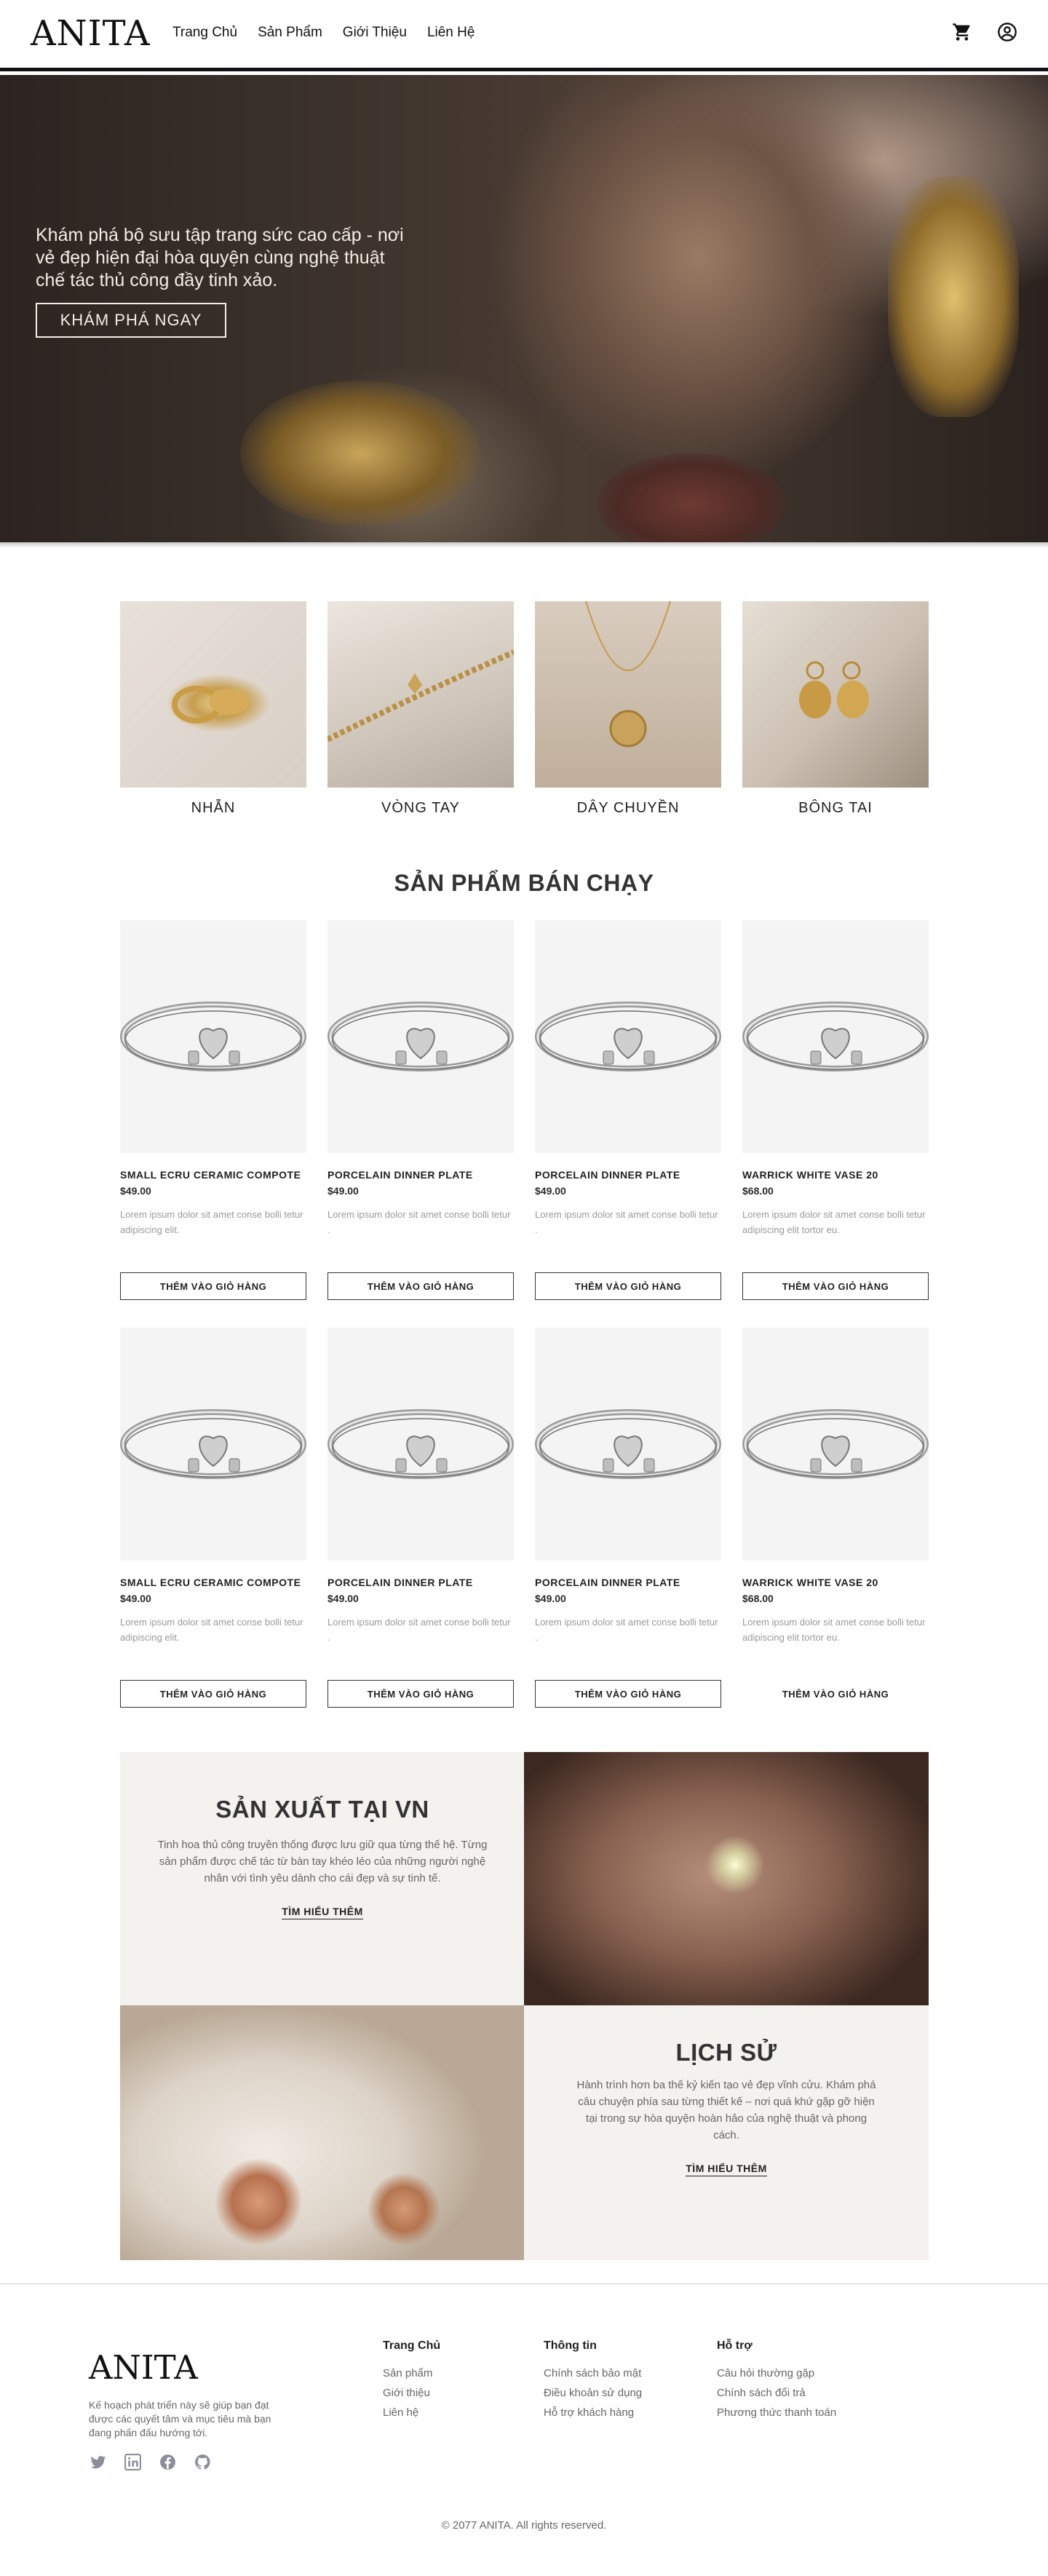 The height and width of the screenshot is (2576, 1048). What do you see at coordinates (628, 694) in the screenshot?
I see `necklaces-image` at bounding box center [628, 694].